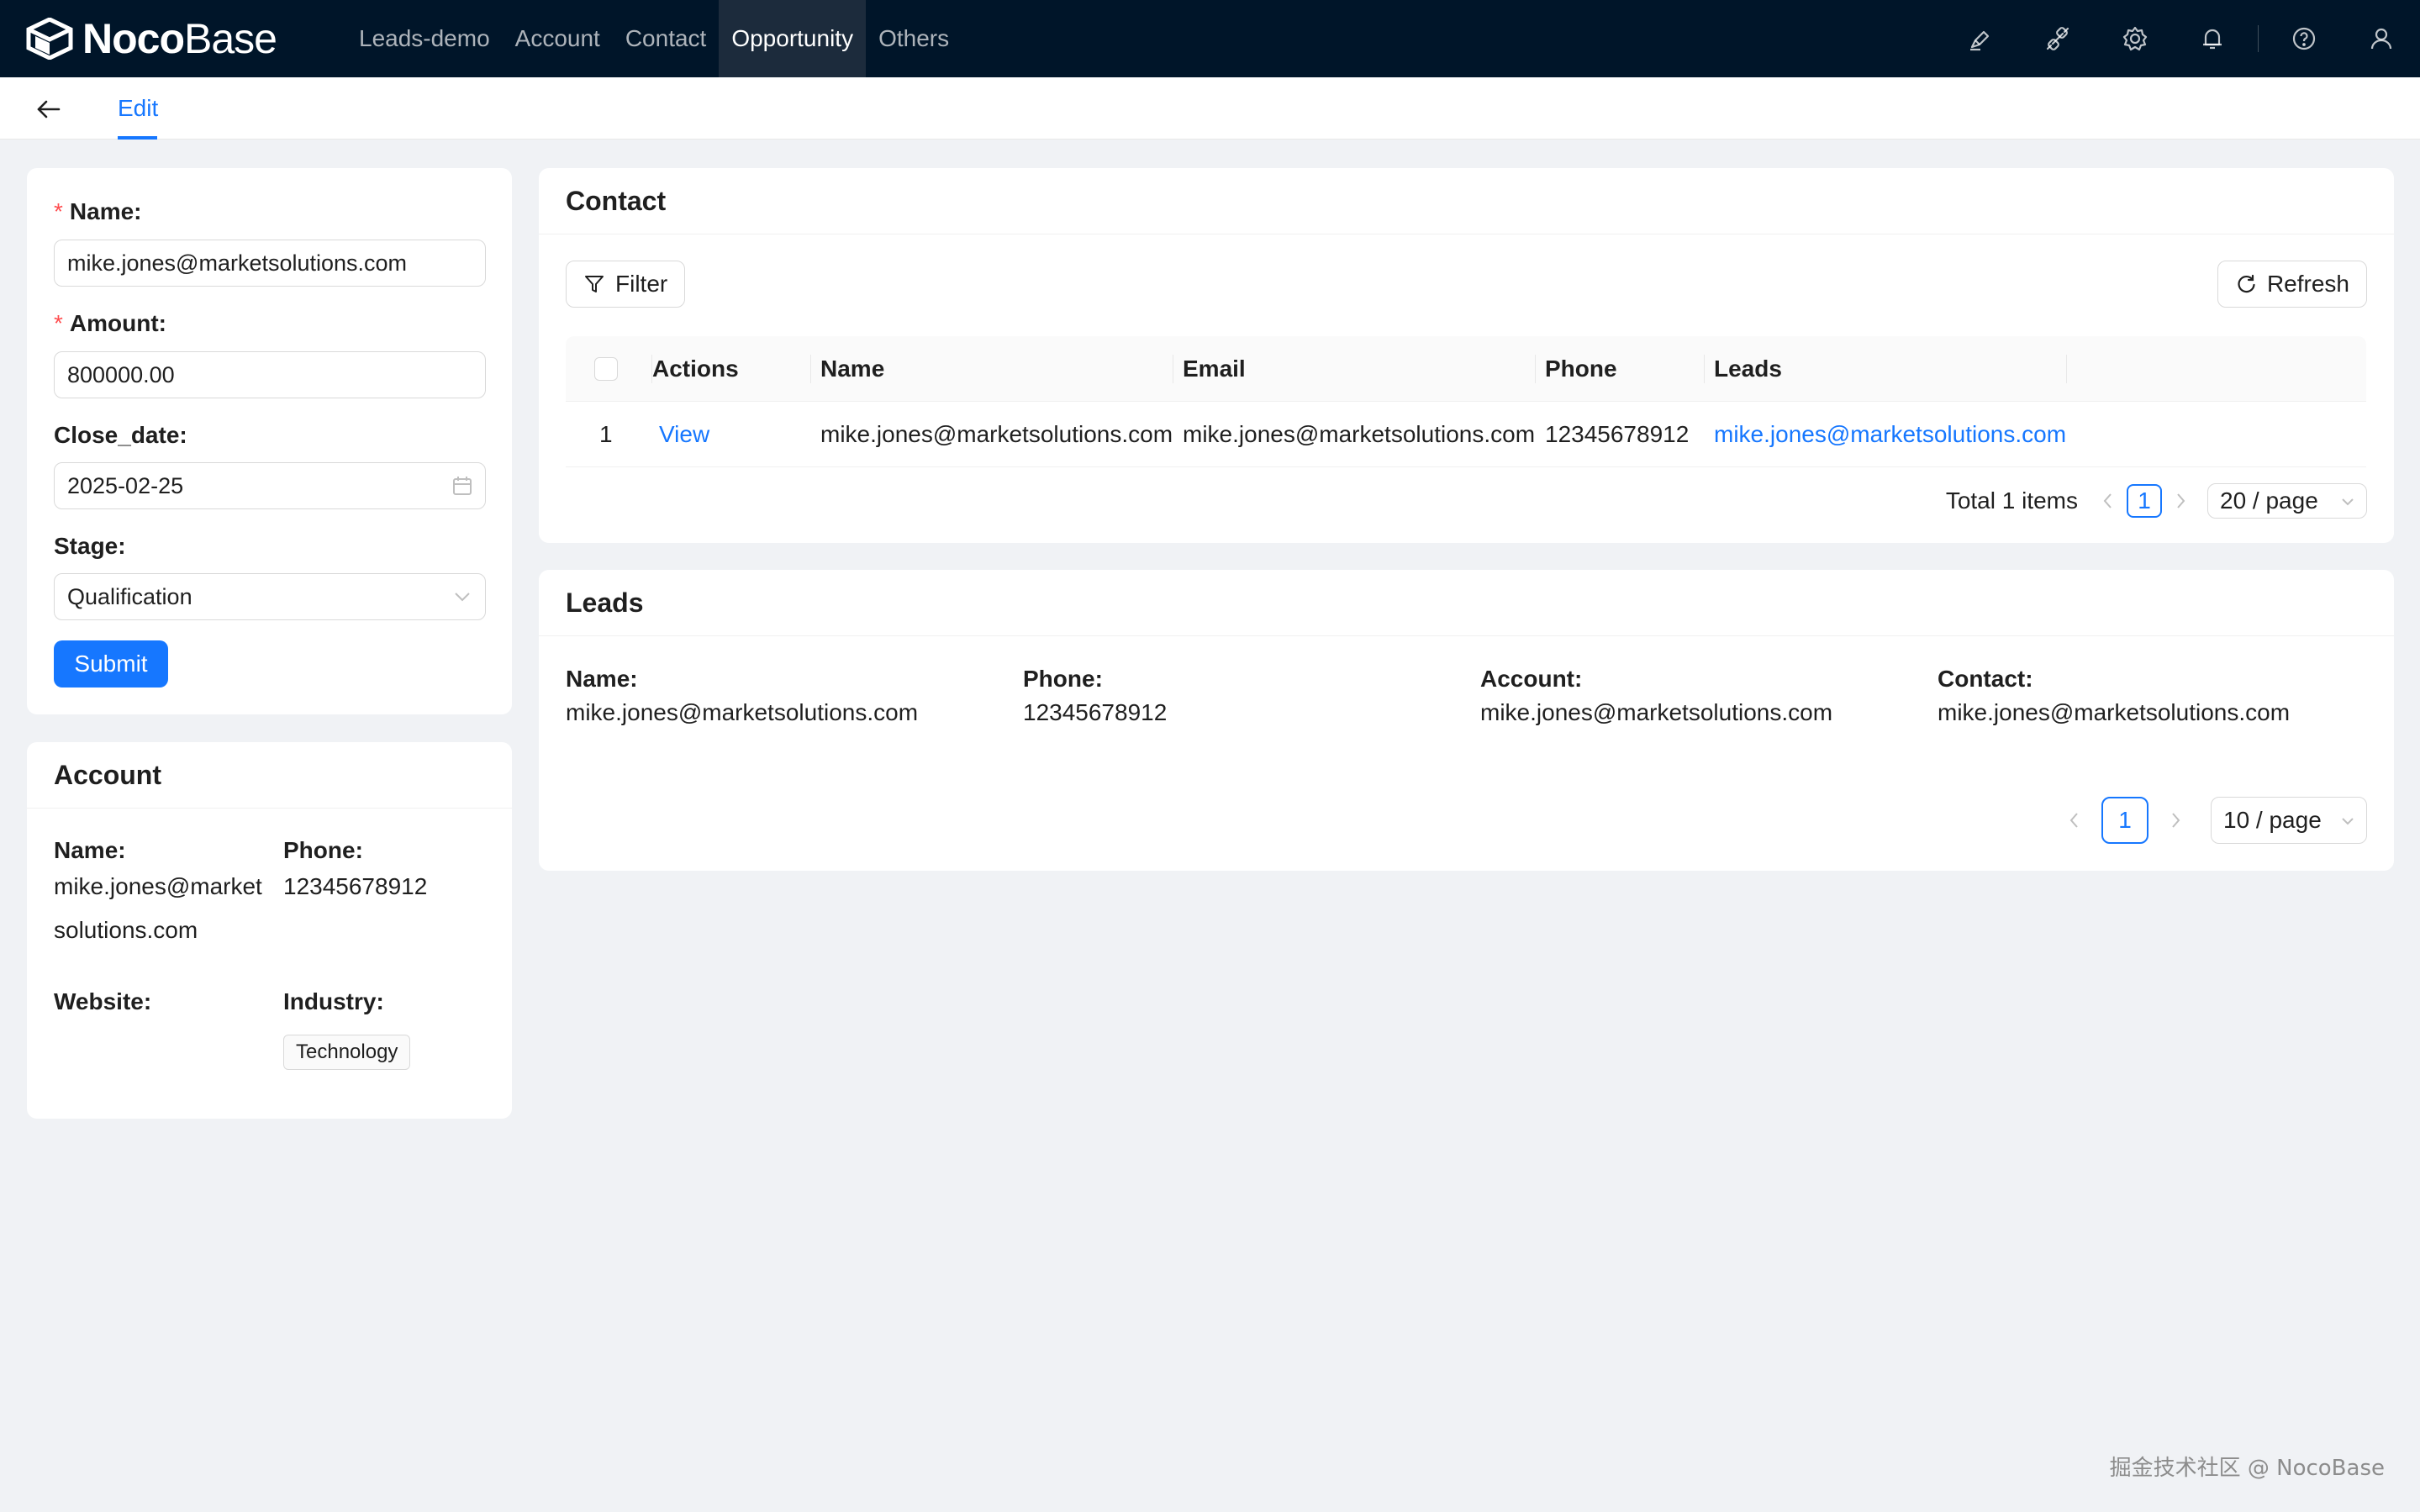  Describe the element at coordinates (2212, 38) in the screenshot. I see `notification-bell-icon` at that location.